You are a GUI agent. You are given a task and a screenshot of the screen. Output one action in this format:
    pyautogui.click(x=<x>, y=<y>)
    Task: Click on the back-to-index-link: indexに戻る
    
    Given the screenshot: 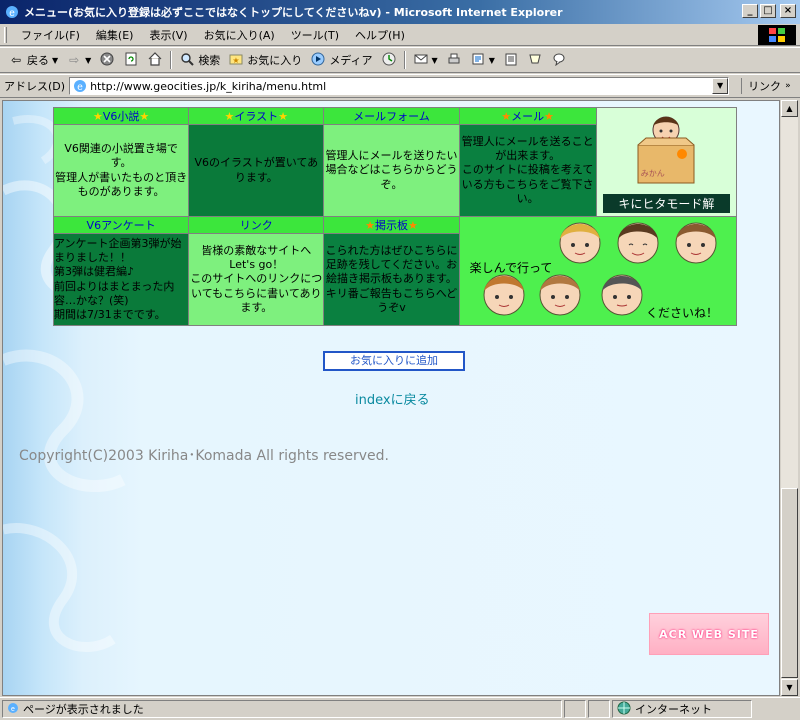 What is the action you would take?
    pyautogui.click(x=392, y=398)
    